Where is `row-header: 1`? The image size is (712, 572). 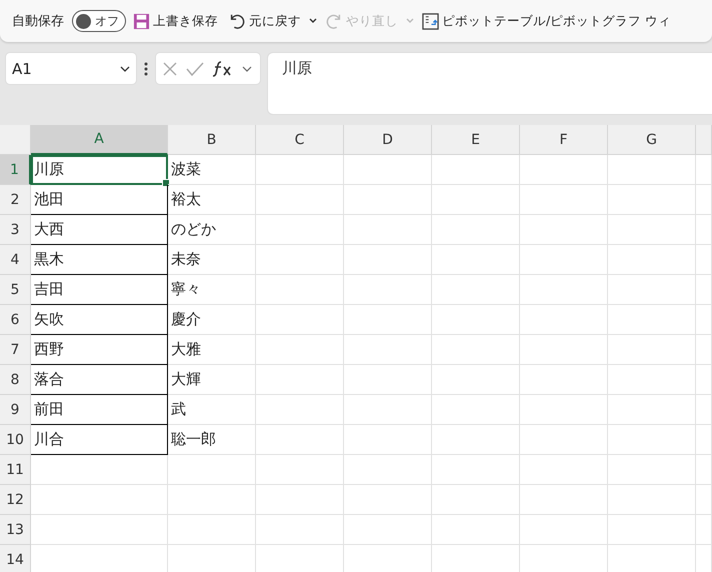
row-header: 1 is located at coordinates (15, 170).